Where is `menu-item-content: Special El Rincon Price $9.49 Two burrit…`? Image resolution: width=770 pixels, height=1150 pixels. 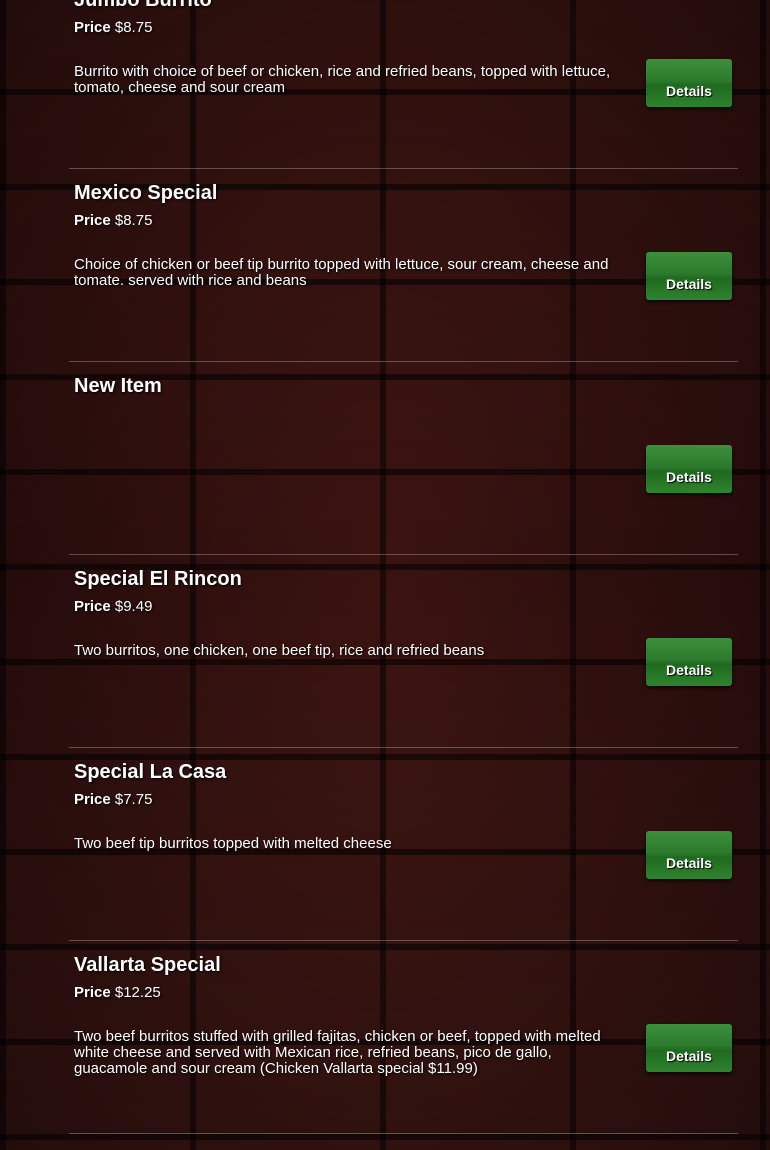 menu-item-content: Special El Rincon Price $9.49 Two burrit… is located at coordinates (348, 613).